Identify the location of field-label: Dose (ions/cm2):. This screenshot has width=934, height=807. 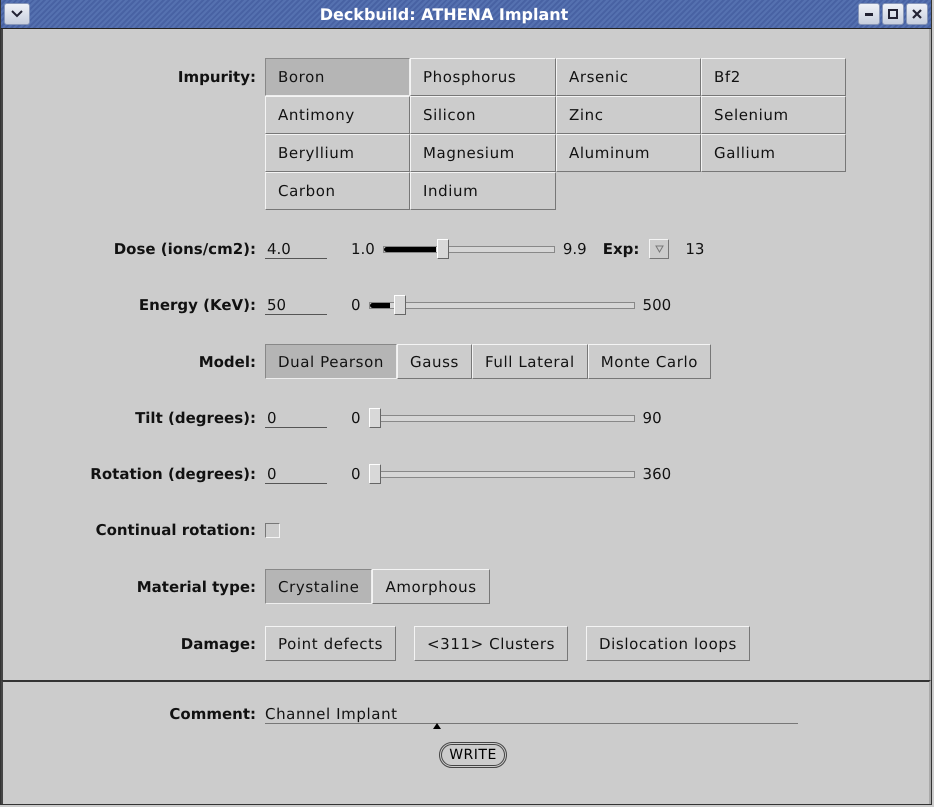
(184, 249).